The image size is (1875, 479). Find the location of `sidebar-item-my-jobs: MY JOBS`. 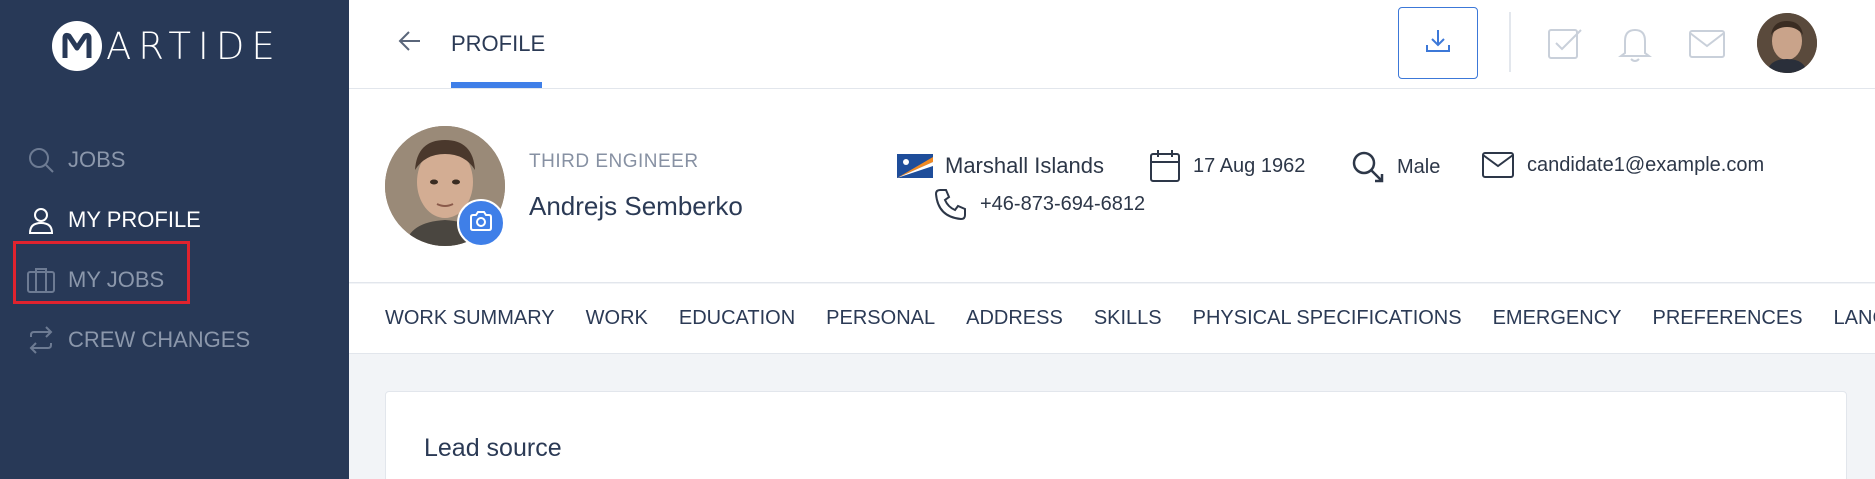

sidebar-item-my-jobs: MY JOBS is located at coordinates (174, 280).